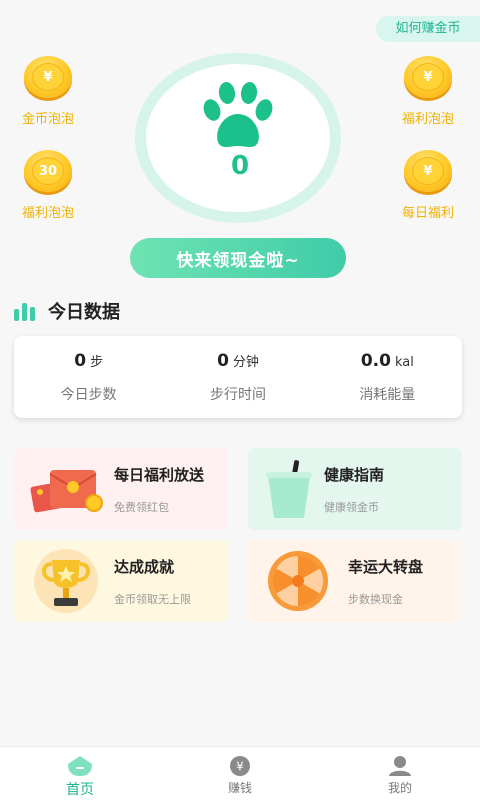  What do you see at coordinates (240, 166) in the screenshot?
I see `step-count: 0` at bounding box center [240, 166].